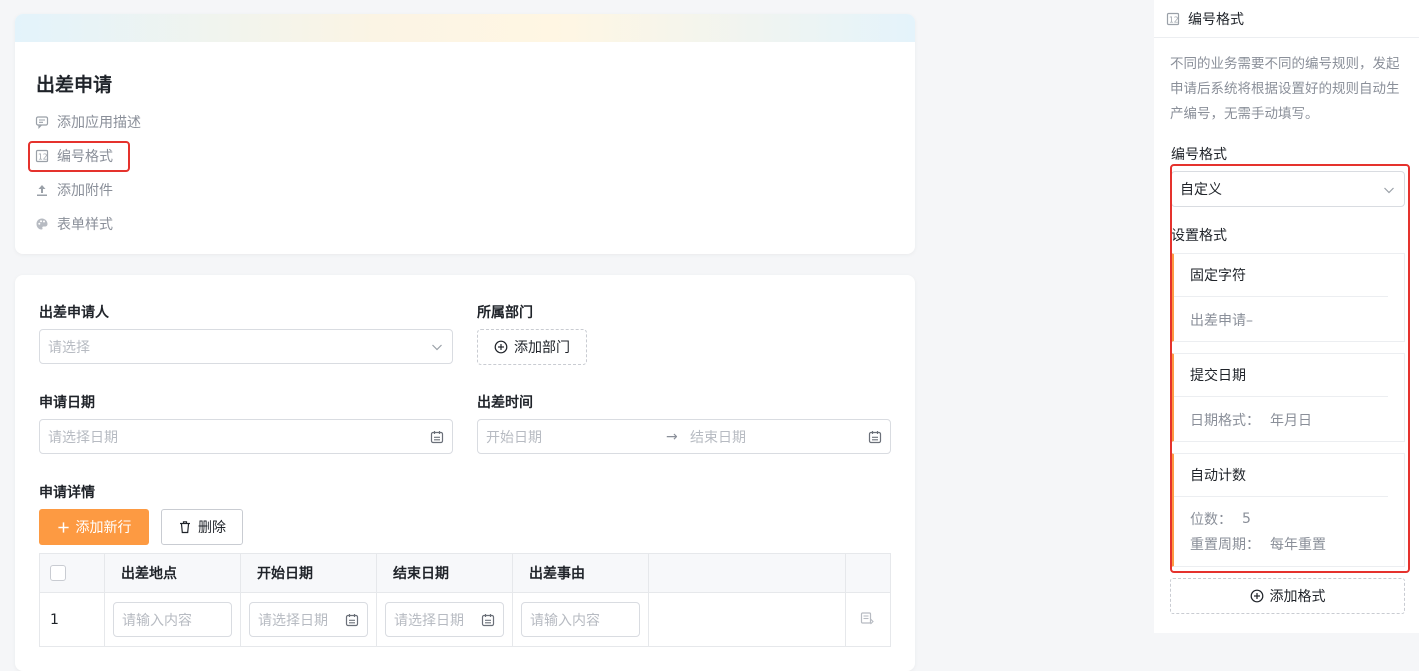  What do you see at coordinates (212, 528) in the screenshot?
I see `delete-label: 删除` at bounding box center [212, 528].